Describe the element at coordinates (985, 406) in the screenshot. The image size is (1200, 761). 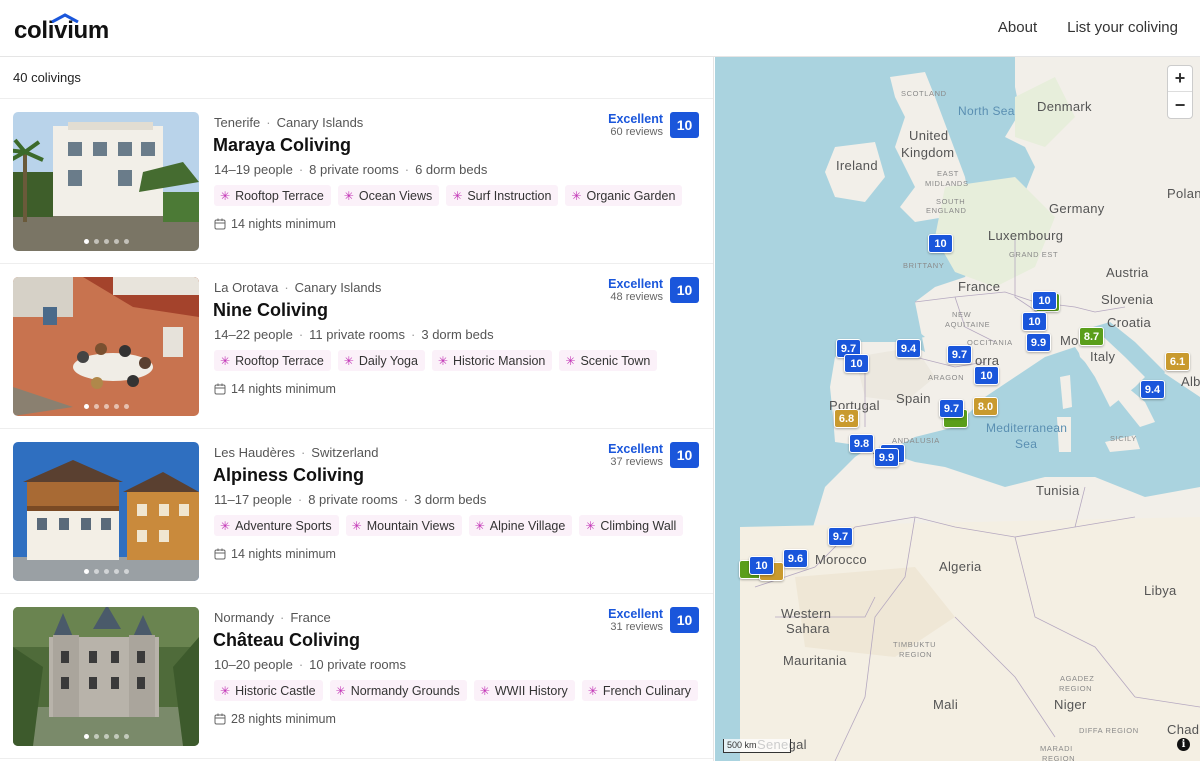
I see `map-marker: 8.0` at that location.